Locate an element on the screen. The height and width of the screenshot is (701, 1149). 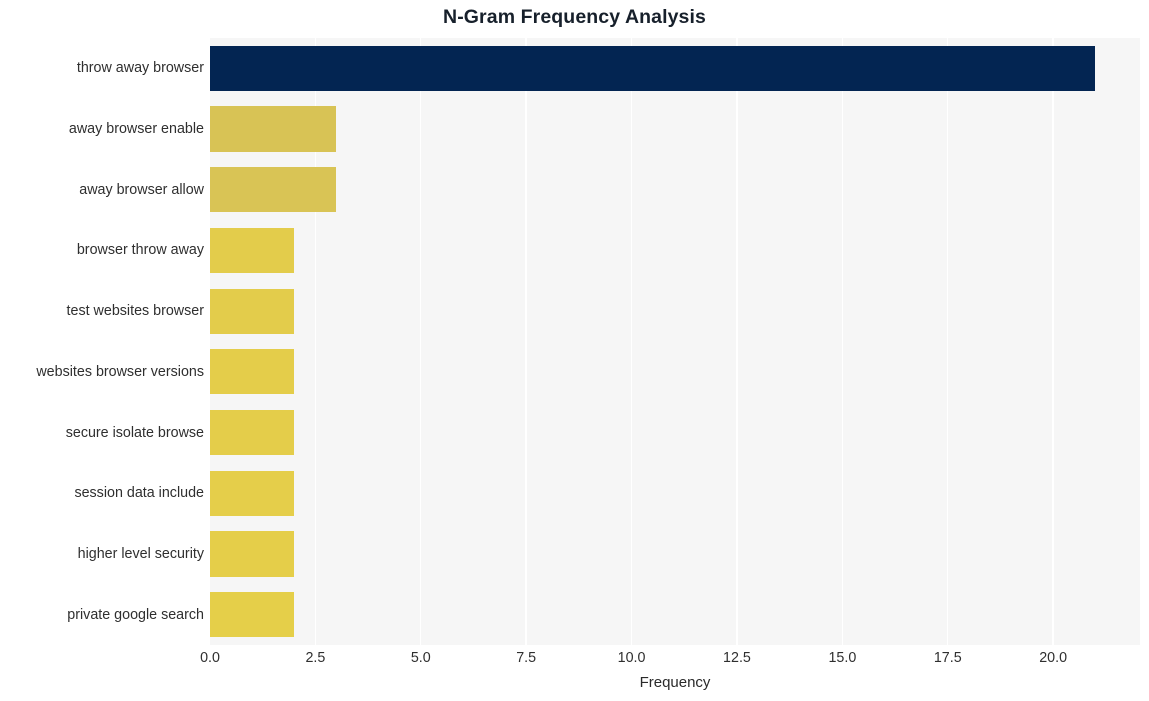
y-axis-tick-label: away browser allow is located at coordinates (141, 189).